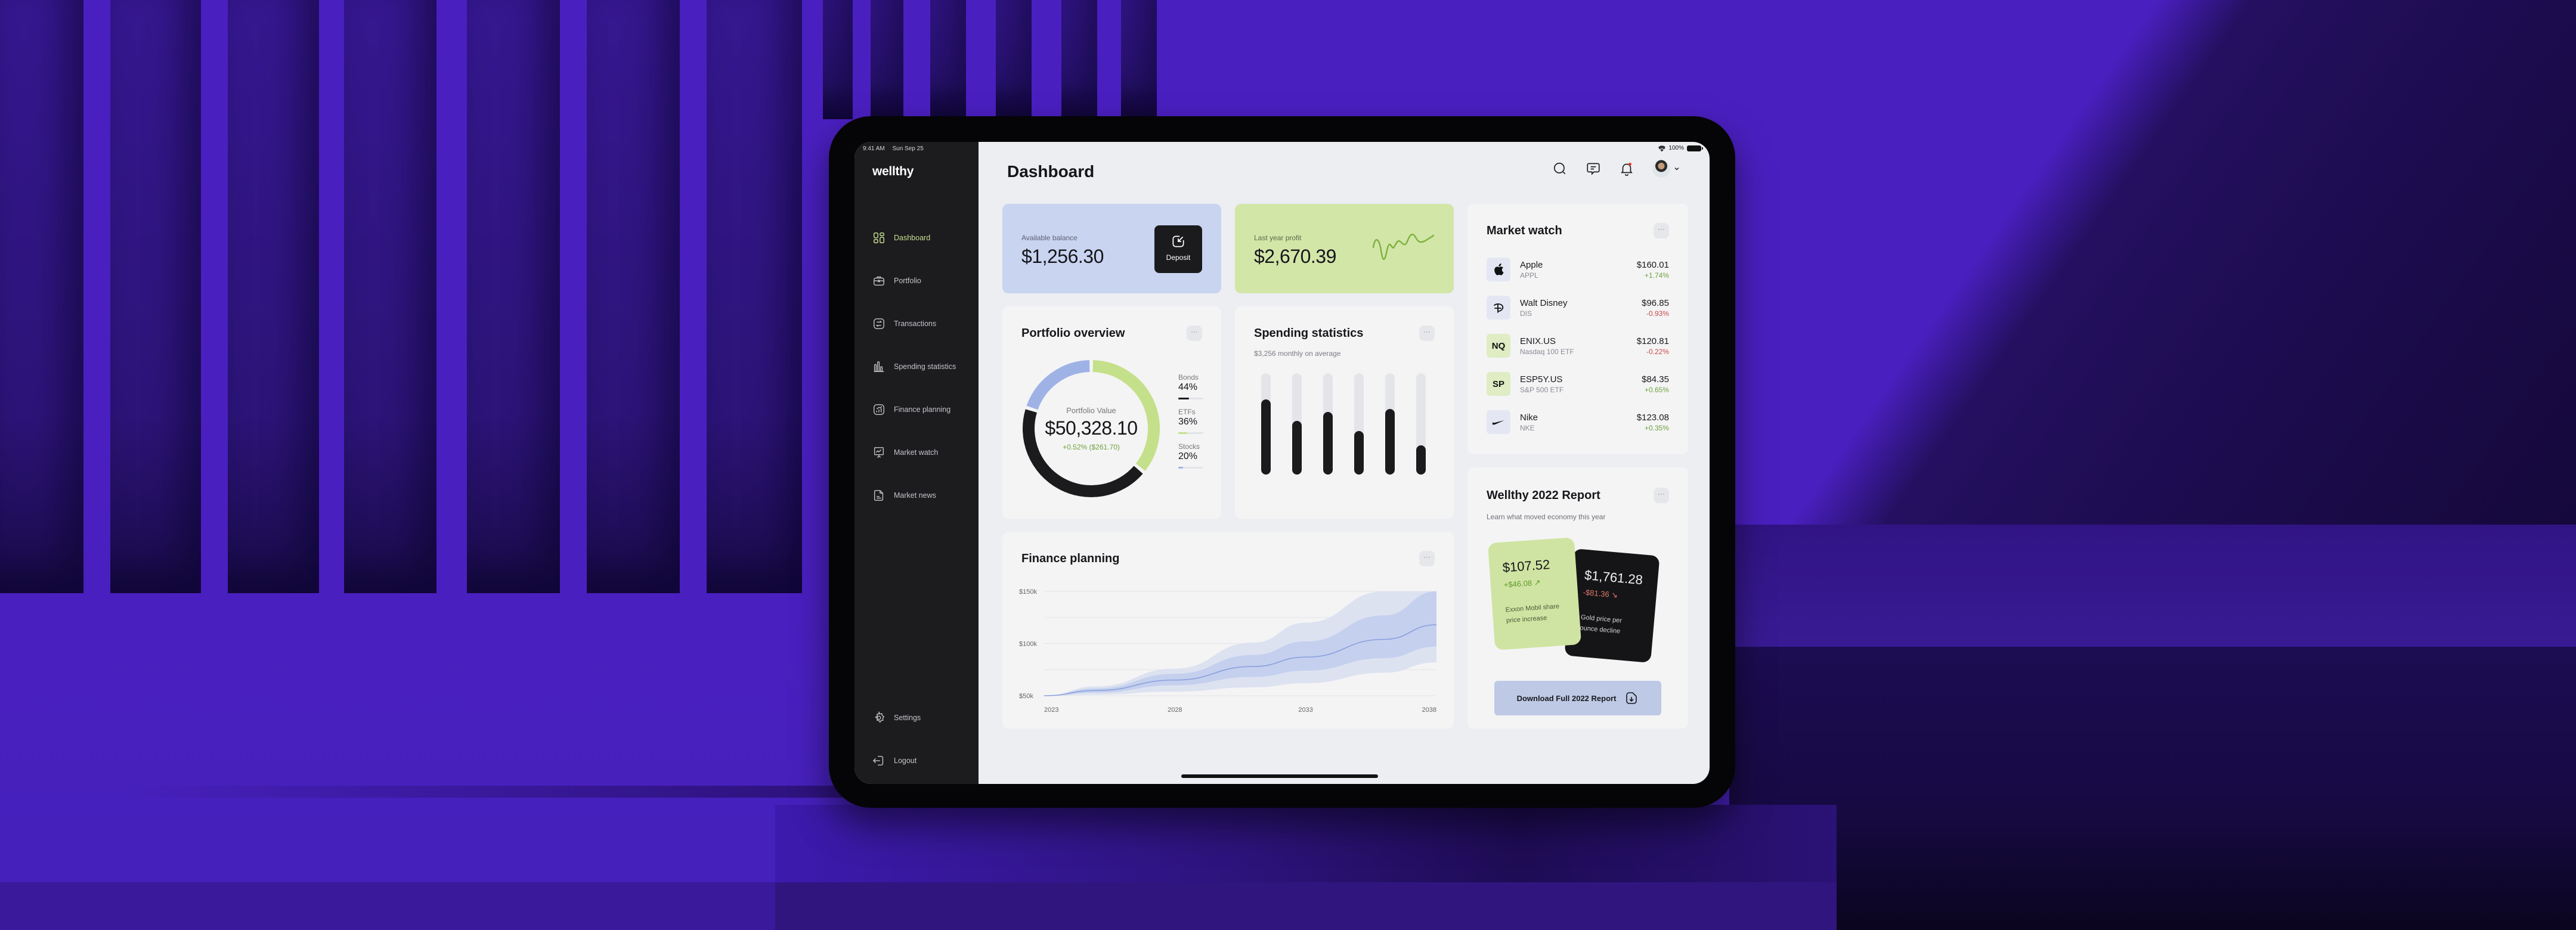 The height and width of the screenshot is (930, 2576). What do you see at coordinates (1632, 698) in the screenshot?
I see `download-file-icon` at bounding box center [1632, 698].